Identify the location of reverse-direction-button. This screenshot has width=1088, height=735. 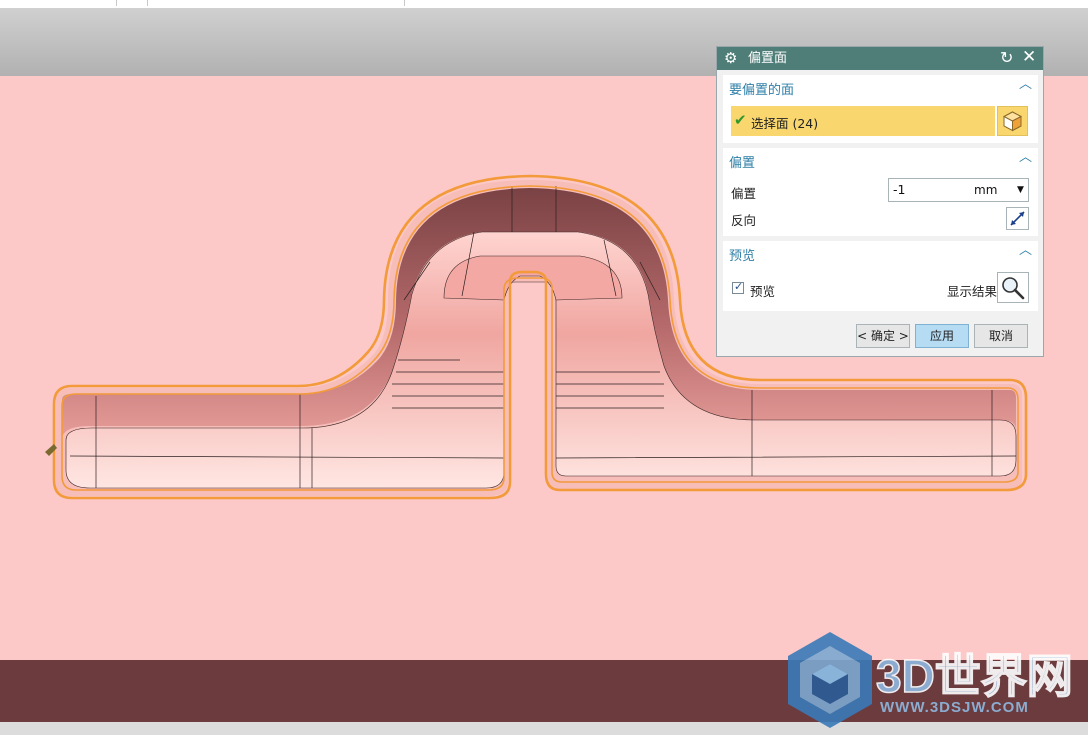
(1017, 218).